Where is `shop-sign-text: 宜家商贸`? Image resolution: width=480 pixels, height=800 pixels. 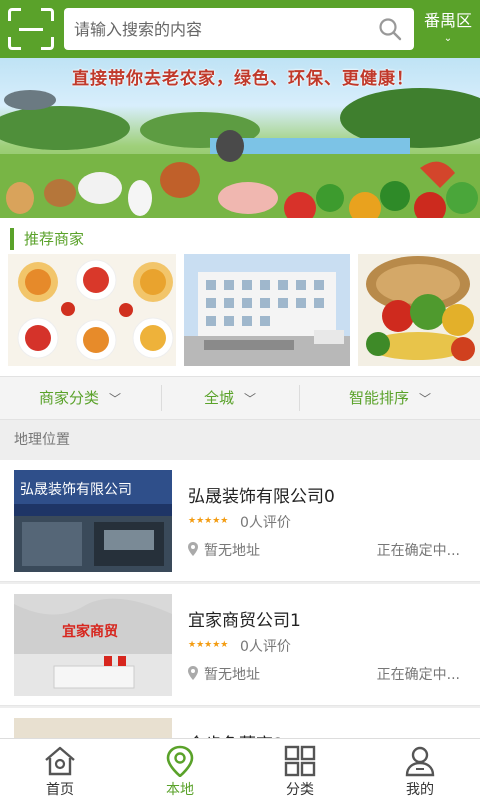 shop-sign-text: 宜家商贸 is located at coordinates (90, 631).